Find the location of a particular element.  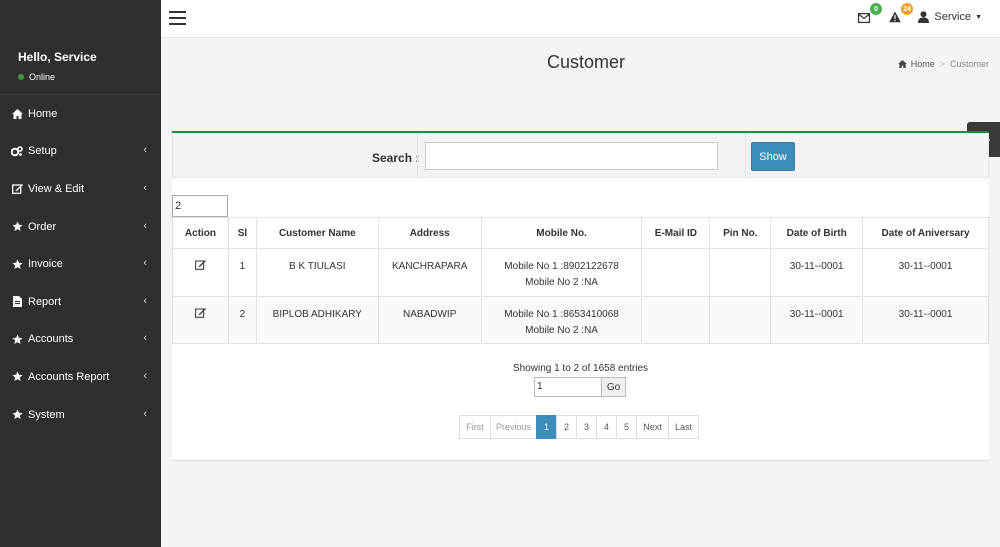

sidebar-toggle-button is located at coordinates (177, 18).